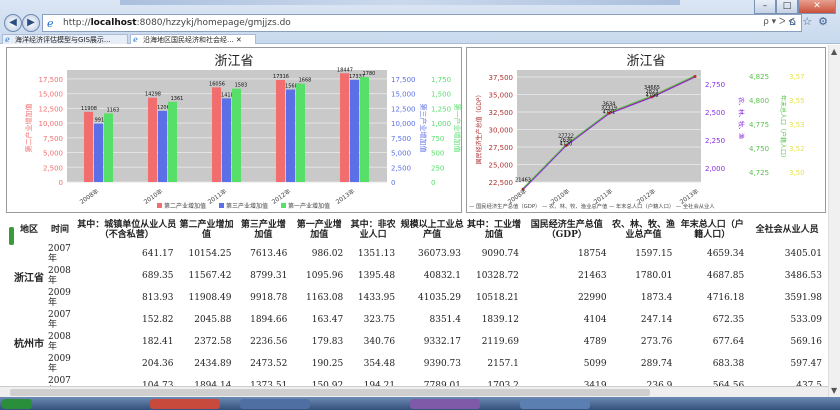 The height and width of the screenshot is (410, 840). I want to click on tab-page-icon: ℯ, so click(7, 39).